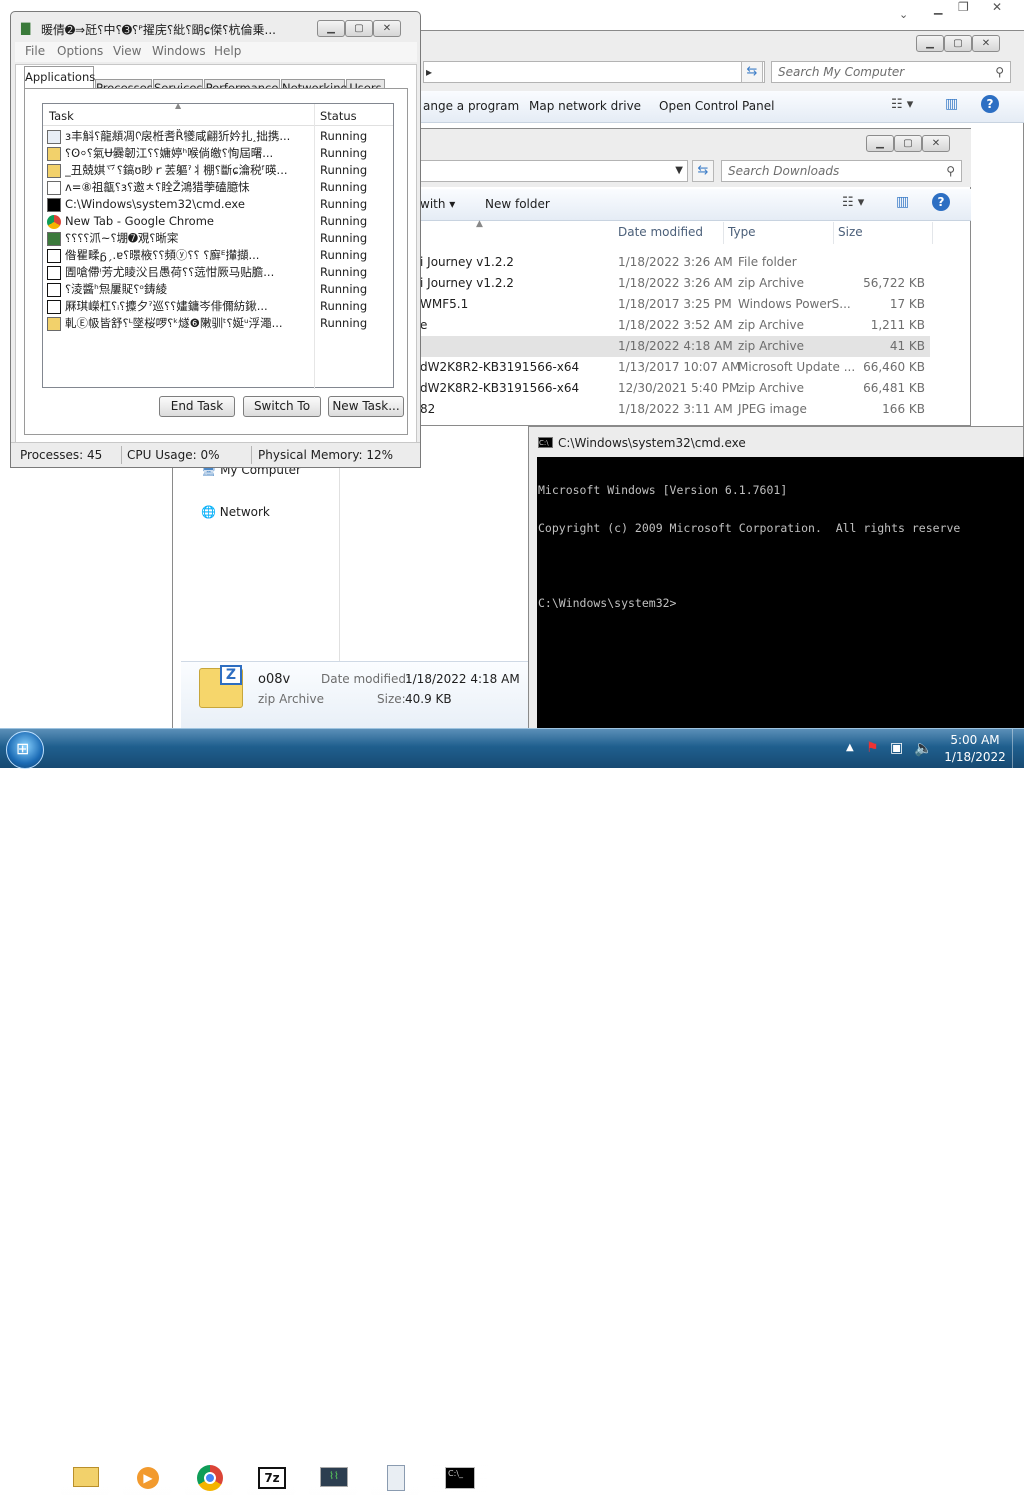  I want to click on help-icon: ?, so click(990, 104).